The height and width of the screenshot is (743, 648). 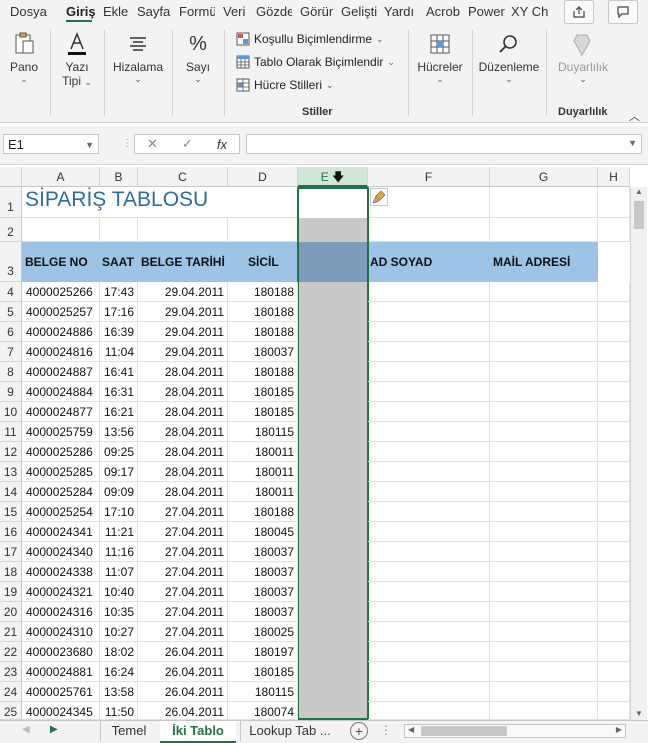 I want to click on table-cell: 26.04.2011, so click(x=183, y=711).